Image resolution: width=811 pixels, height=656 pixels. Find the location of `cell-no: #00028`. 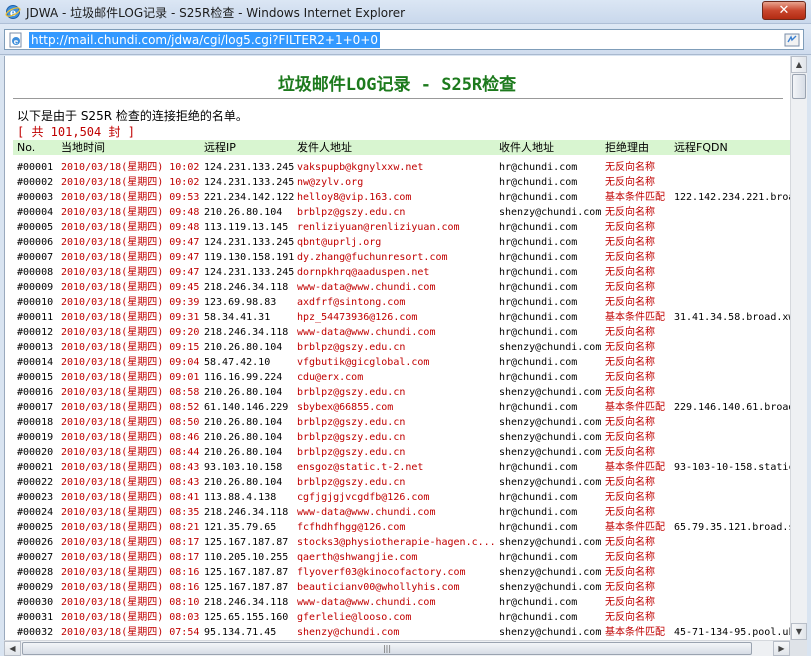

cell-no: #00028 is located at coordinates (35, 572).